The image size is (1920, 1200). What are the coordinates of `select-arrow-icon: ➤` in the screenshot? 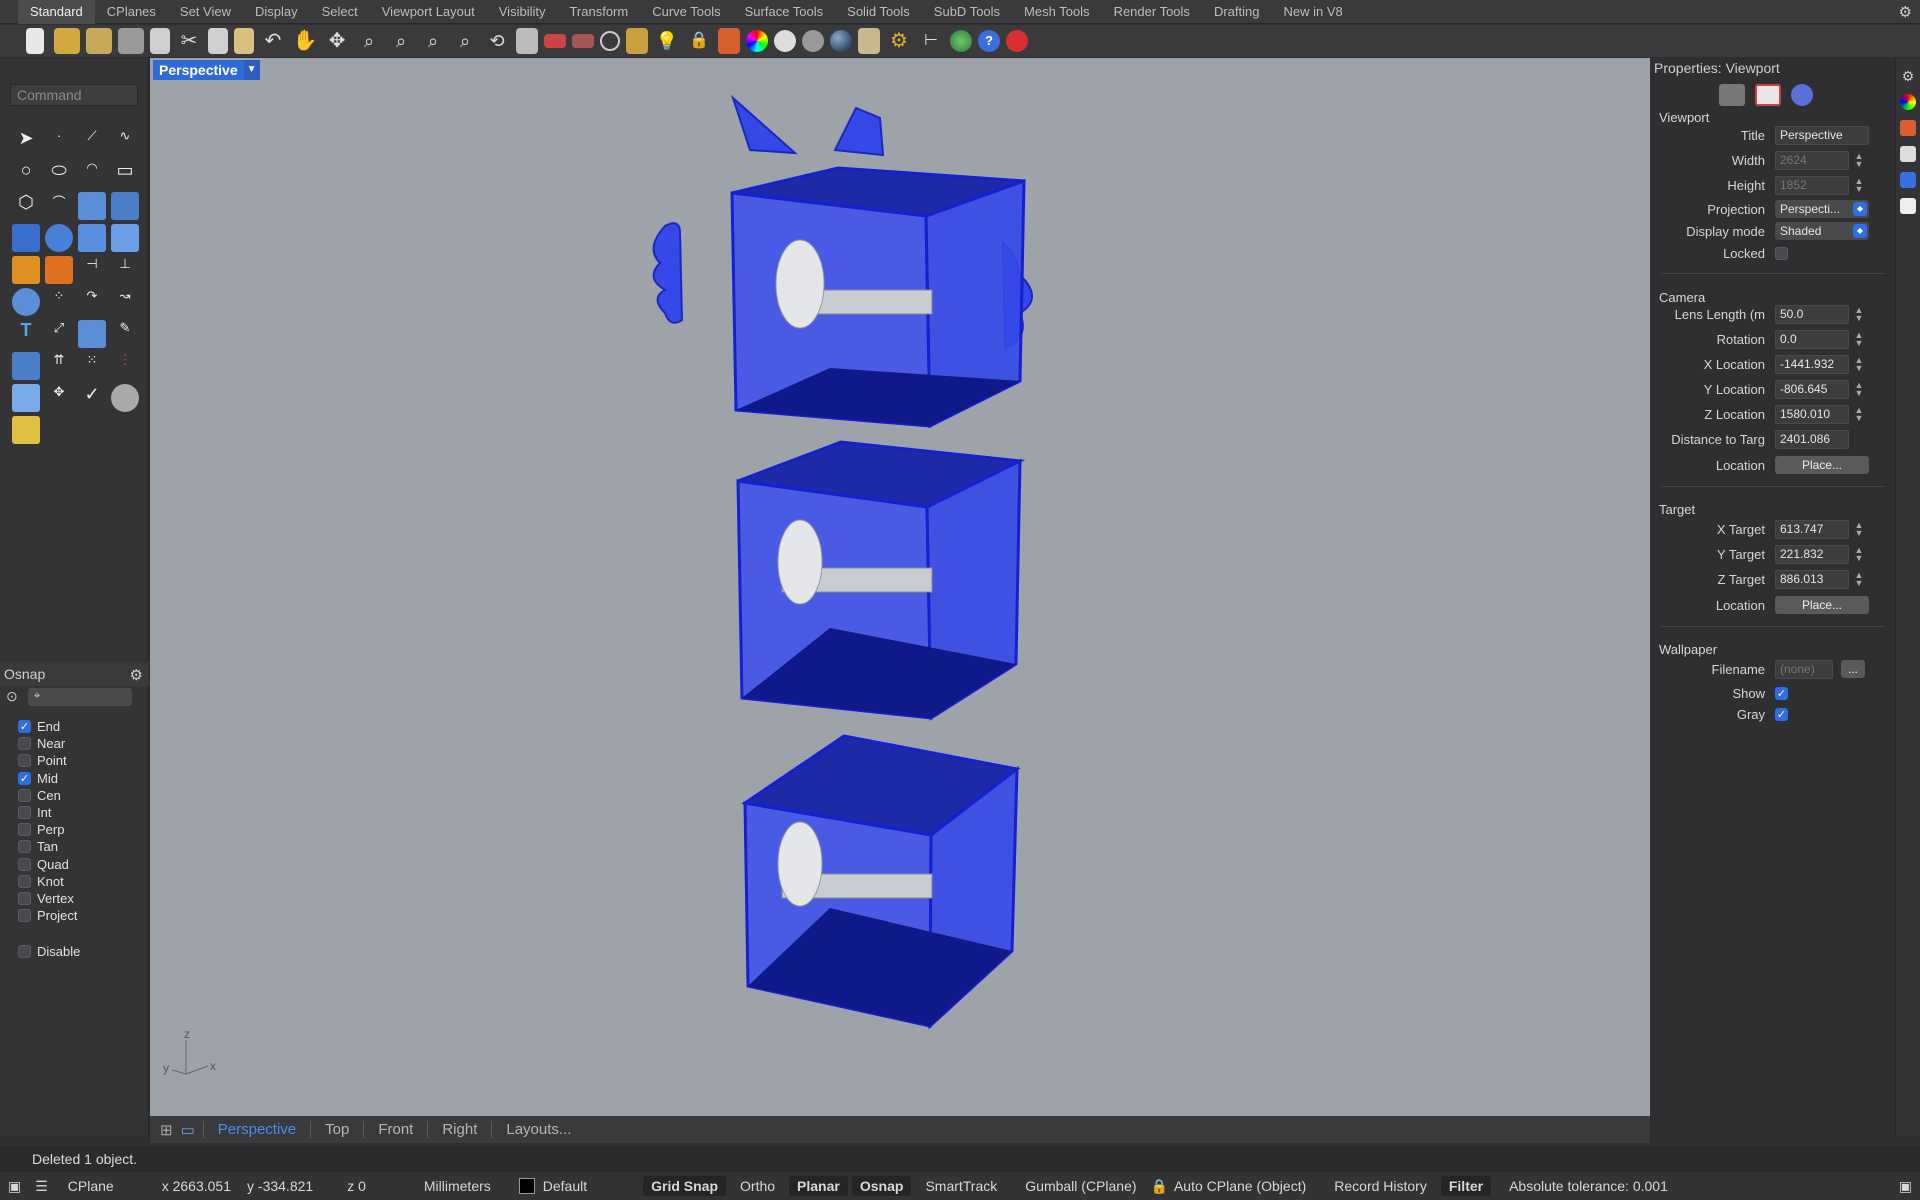 It's located at (26, 142).